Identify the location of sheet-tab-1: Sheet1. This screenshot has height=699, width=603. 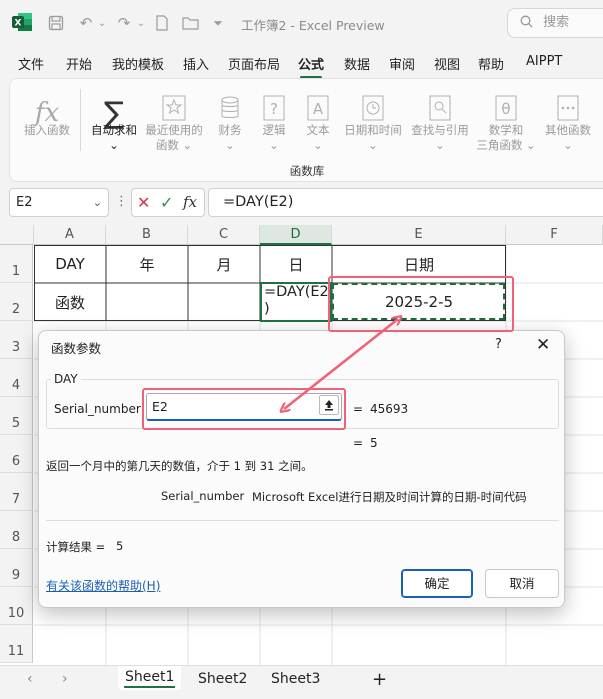
(150, 678).